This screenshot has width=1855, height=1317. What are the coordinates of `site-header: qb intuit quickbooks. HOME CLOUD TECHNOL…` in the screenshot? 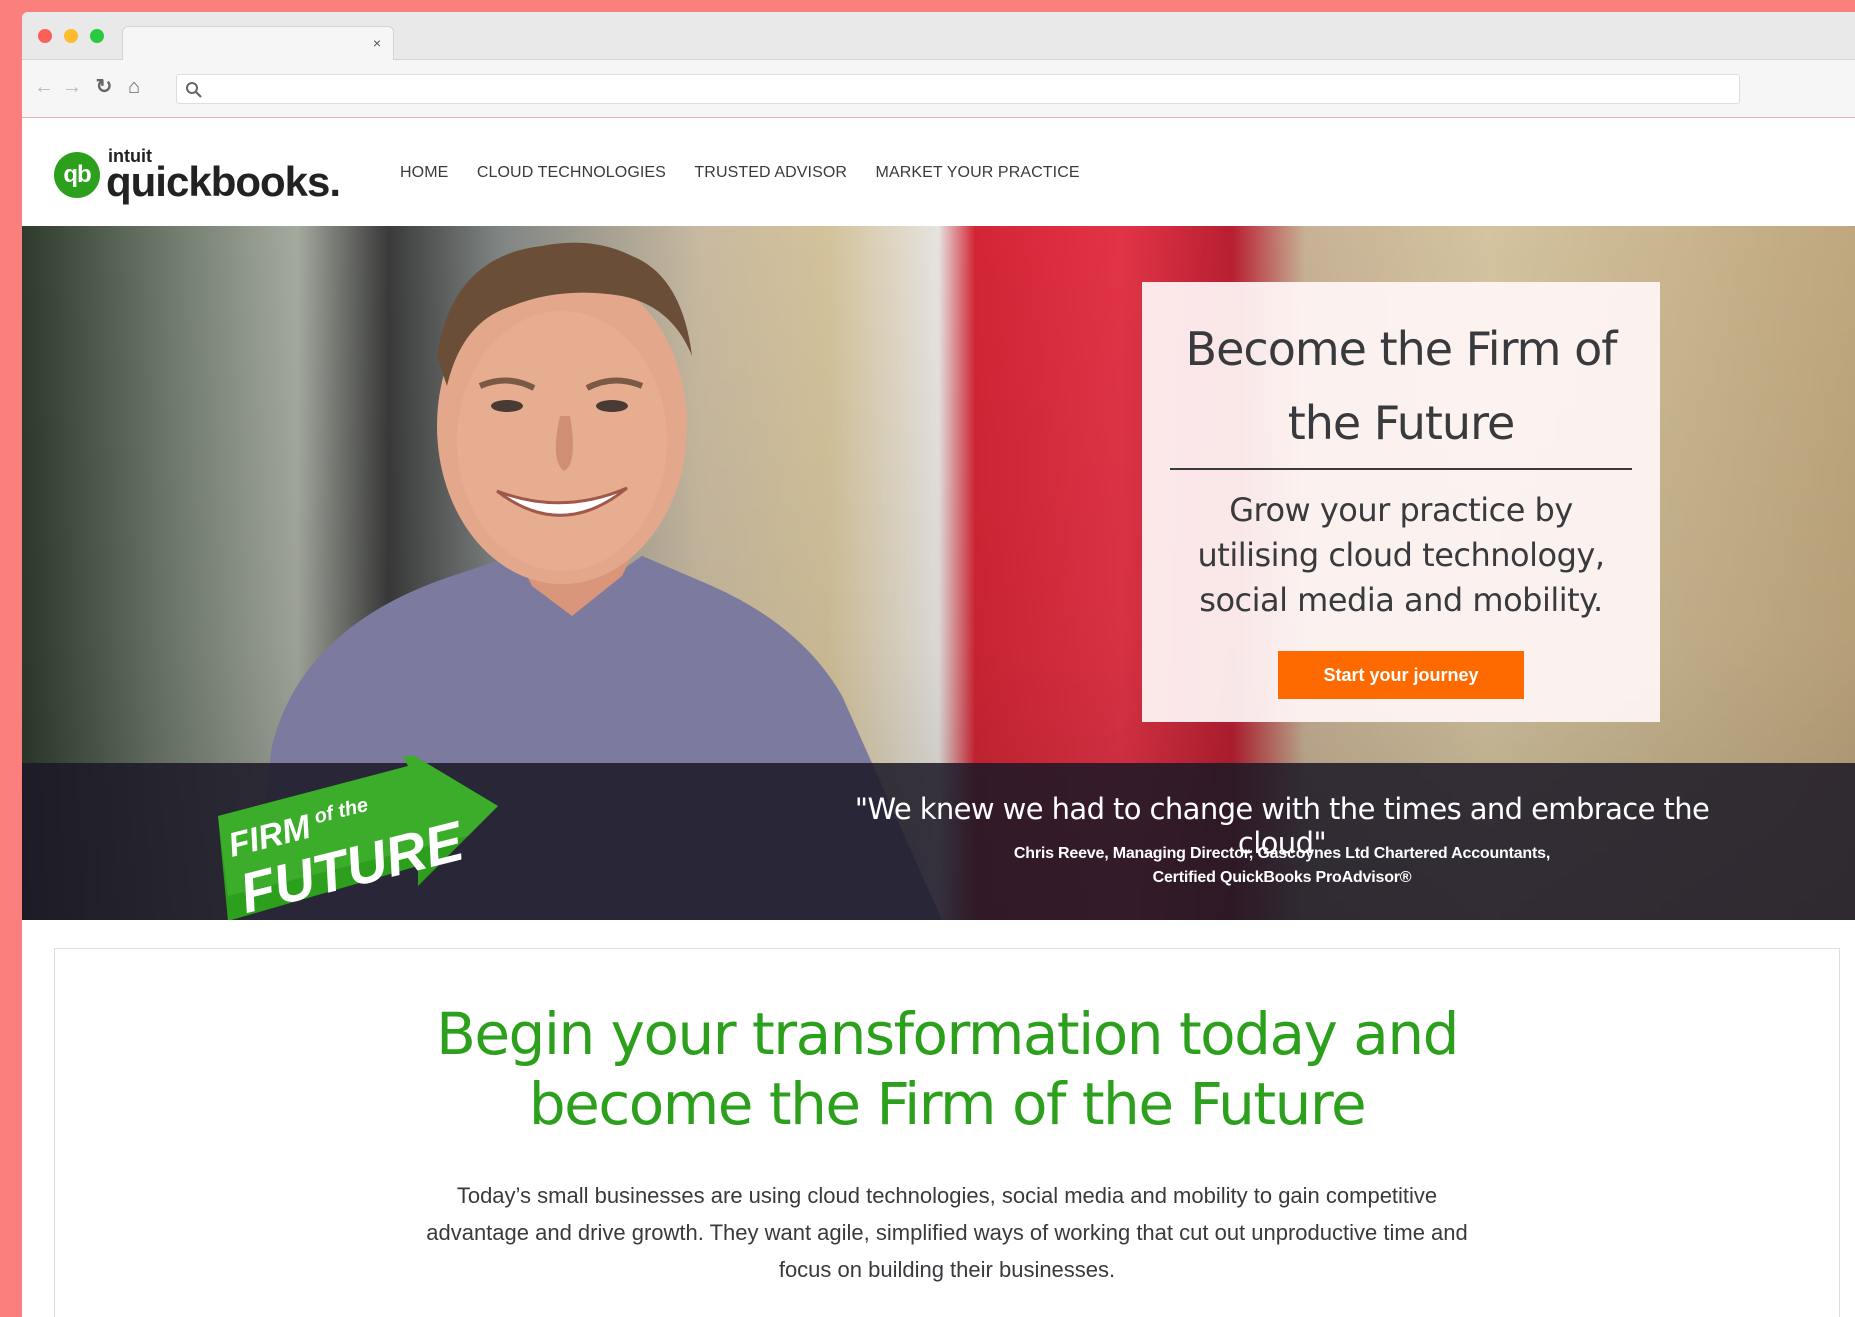 It's located at (938, 172).